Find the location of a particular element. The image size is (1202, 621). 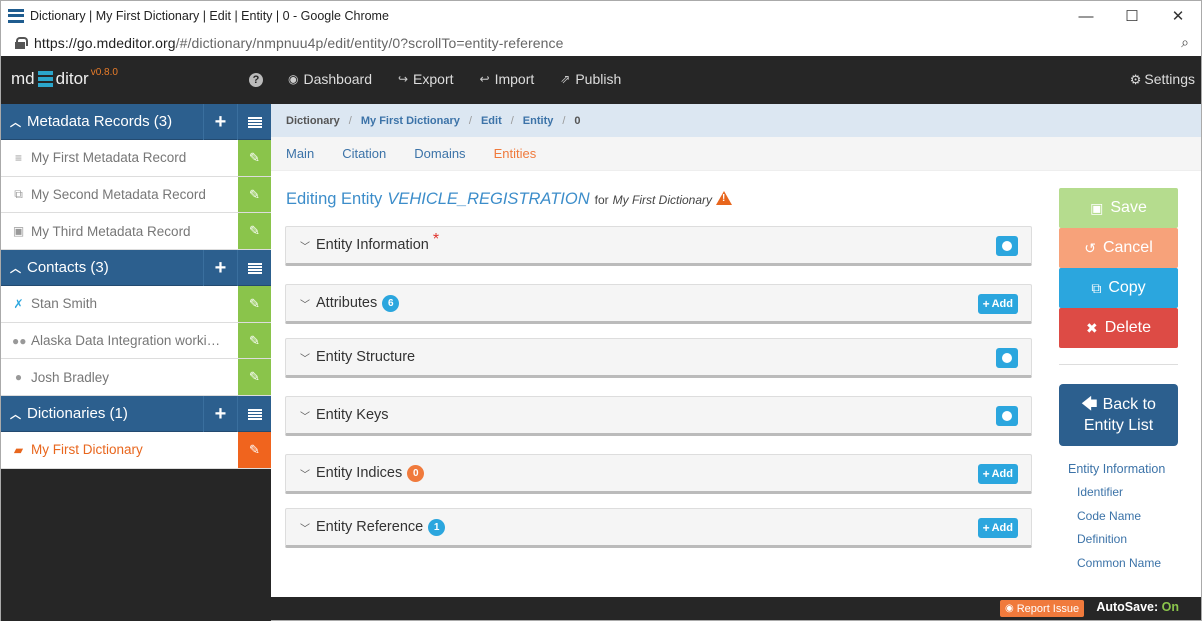

action-buttons: ▣ Save ↺ Cancel ⧉ Copy ✖ Delete is located at coordinates (1118, 268).